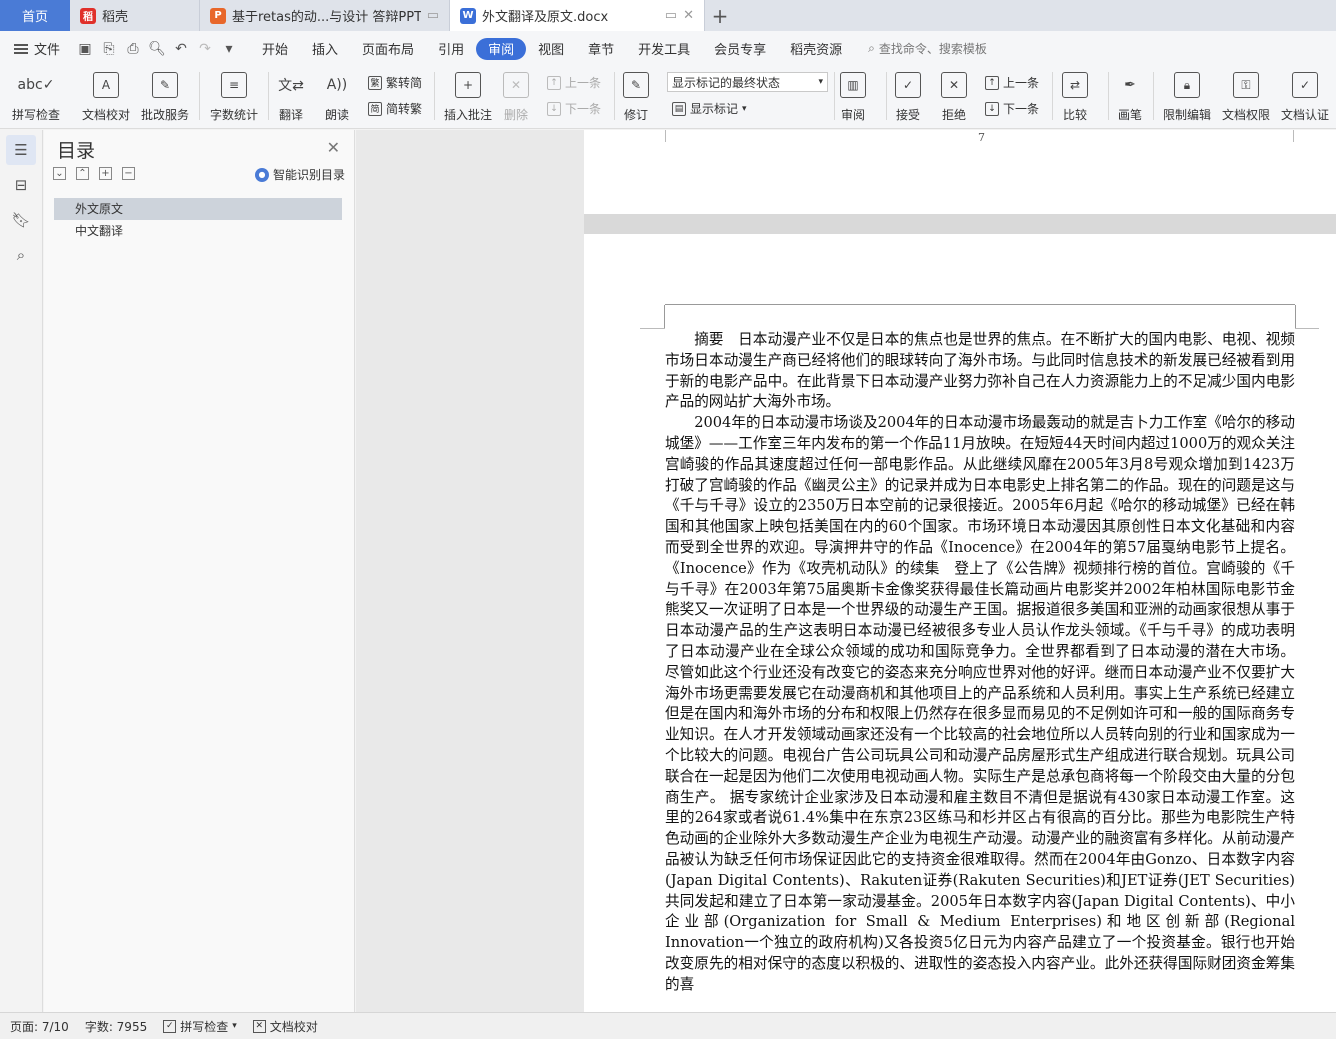 The height and width of the screenshot is (1039, 1336). I want to click on command-search: ⌕ 查找命令、搜索模板, so click(927, 48).